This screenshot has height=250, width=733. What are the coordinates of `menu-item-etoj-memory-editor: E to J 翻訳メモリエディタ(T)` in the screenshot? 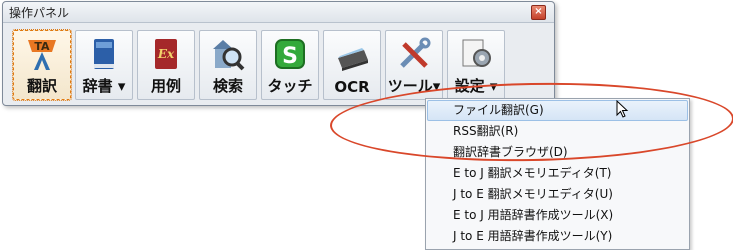 It's located at (557, 173).